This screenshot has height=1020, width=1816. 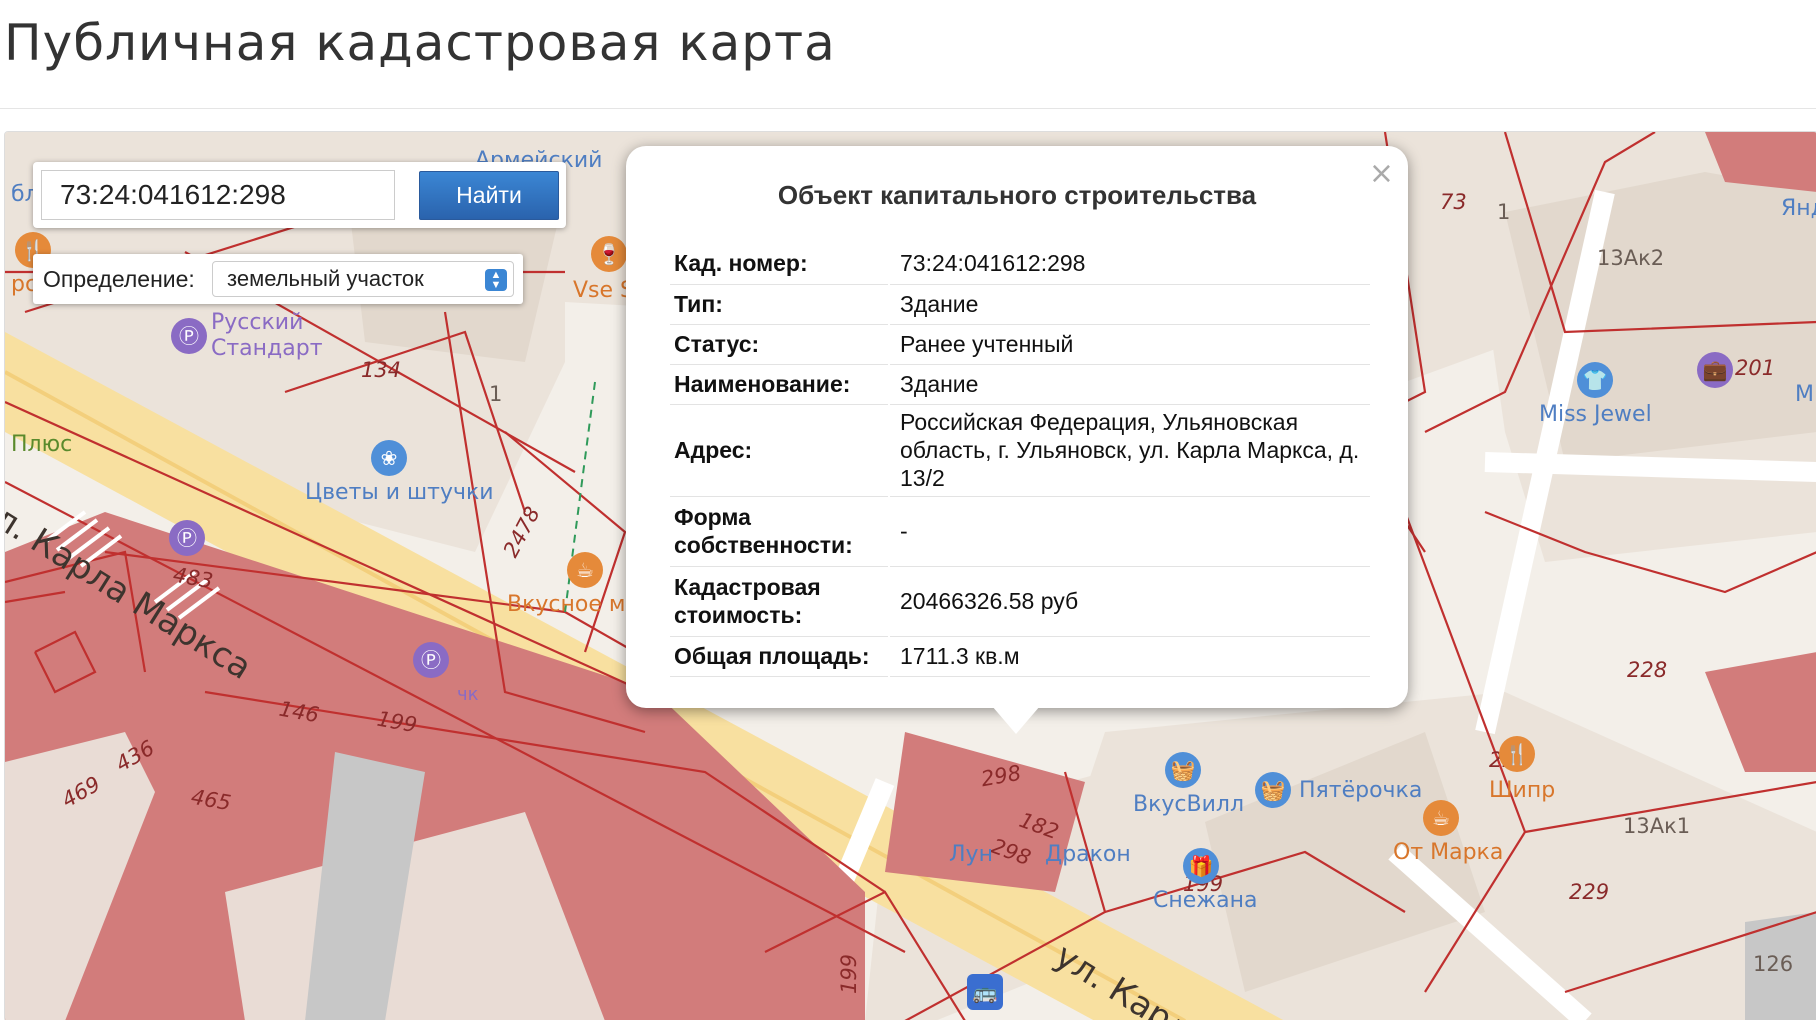 I want to click on info-value: 73:24:041612:298, so click(x=1129, y=264).